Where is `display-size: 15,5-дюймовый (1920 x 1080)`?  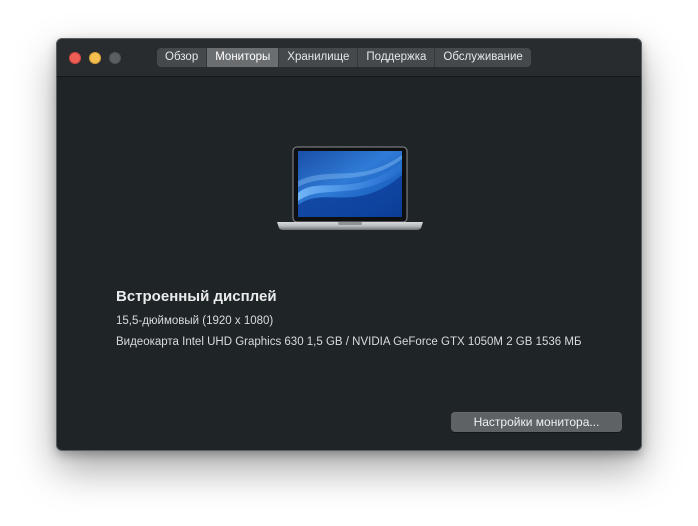 display-size: 15,5-дюймовый (1920 x 1080) is located at coordinates (195, 321).